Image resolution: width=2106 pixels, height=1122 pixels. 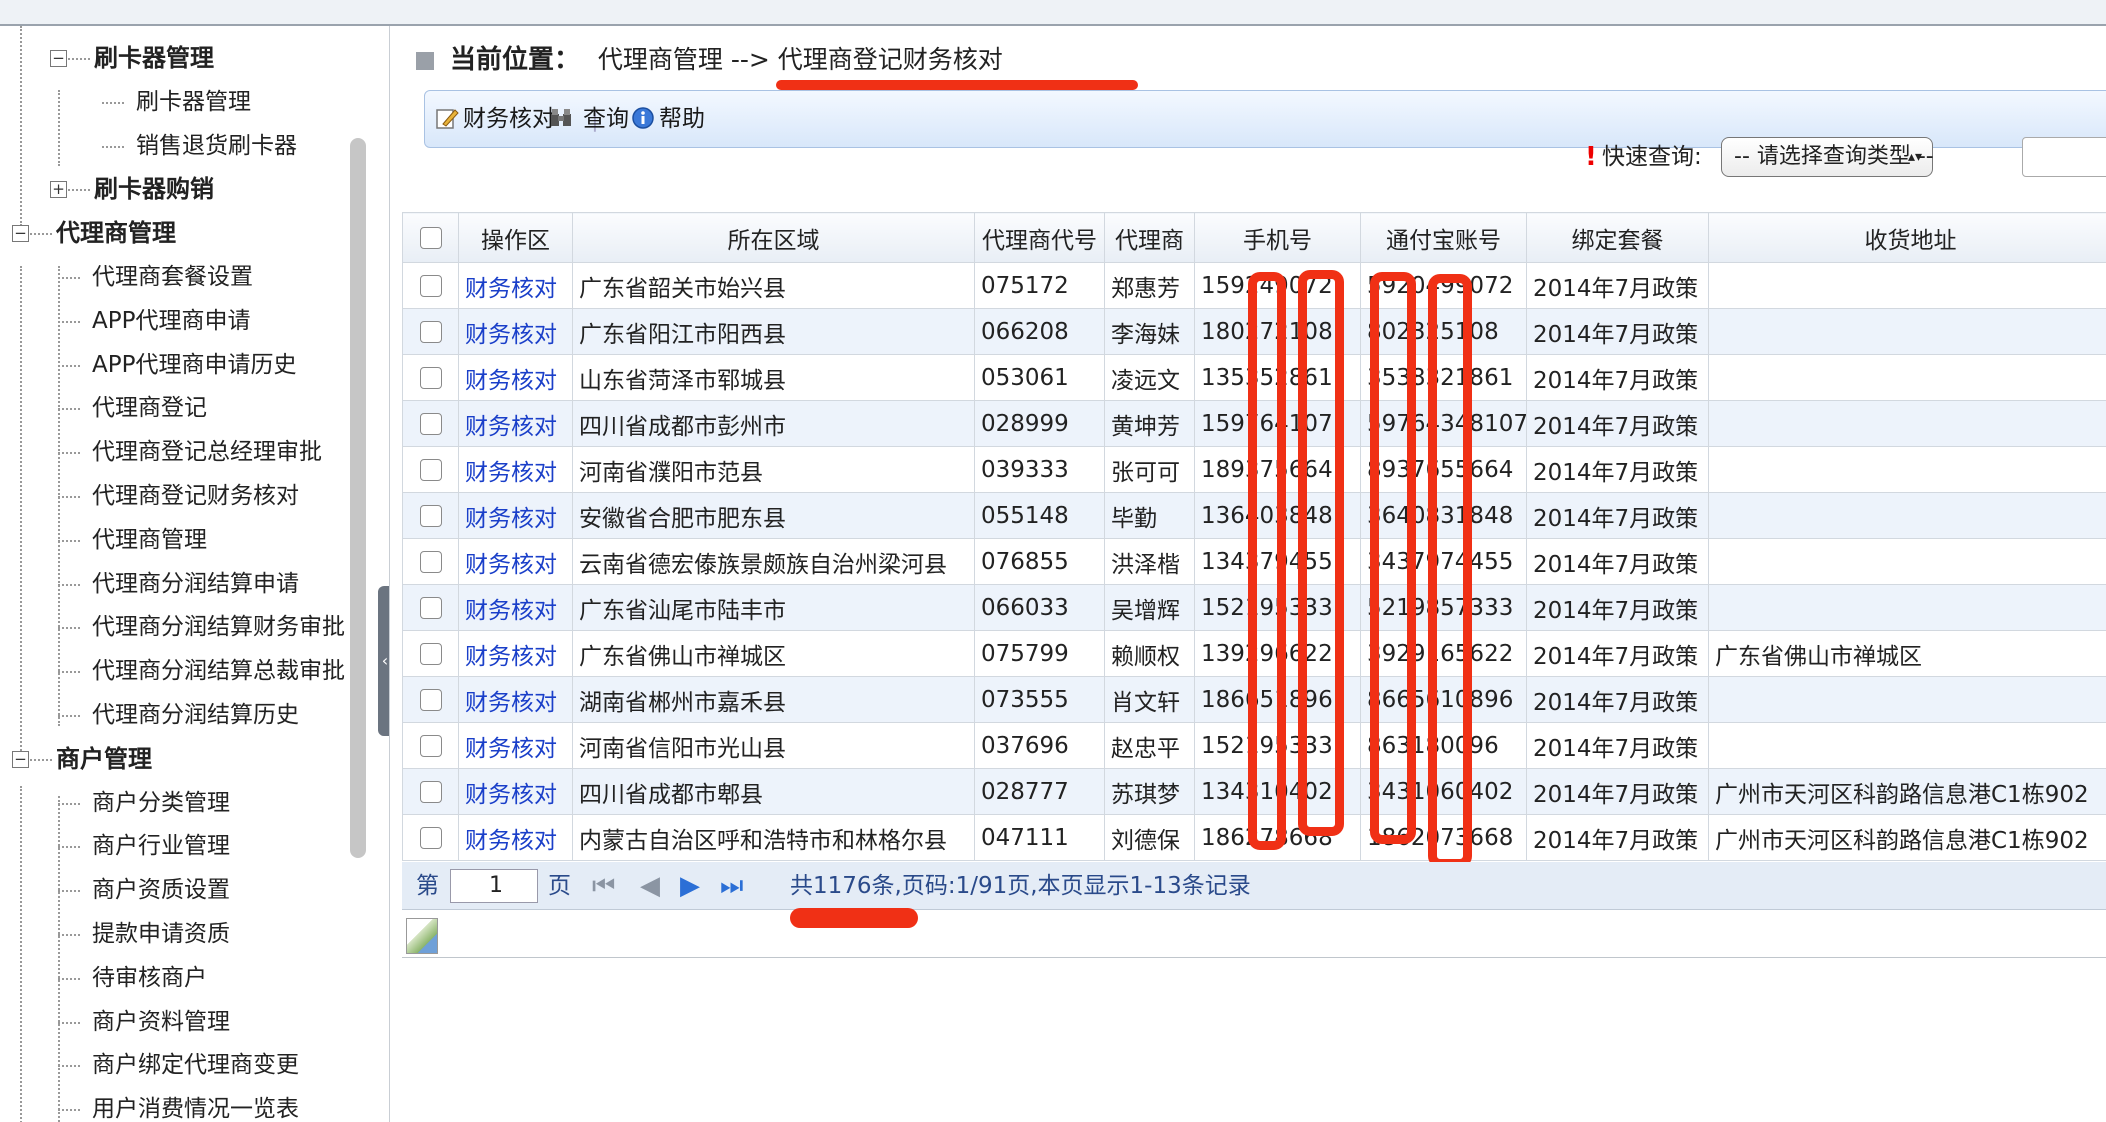 I want to click on cell-area: 四川省成都市郫县, so click(x=773, y=791).